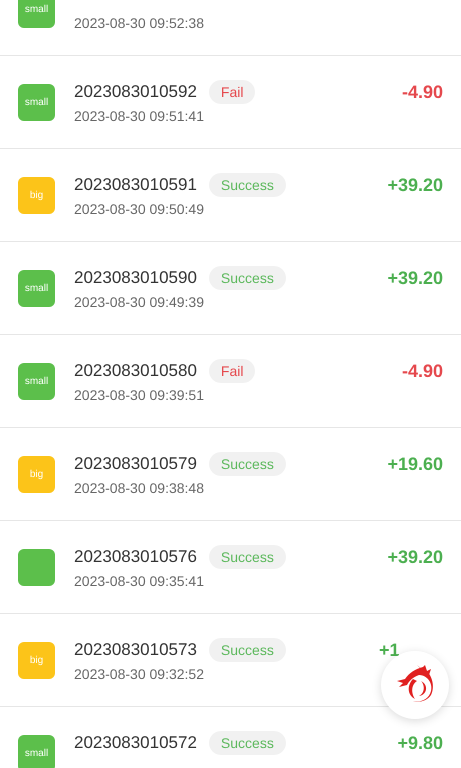  What do you see at coordinates (135, 650) in the screenshot?
I see `order-number: 2023083010573` at bounding box center [135, 650].